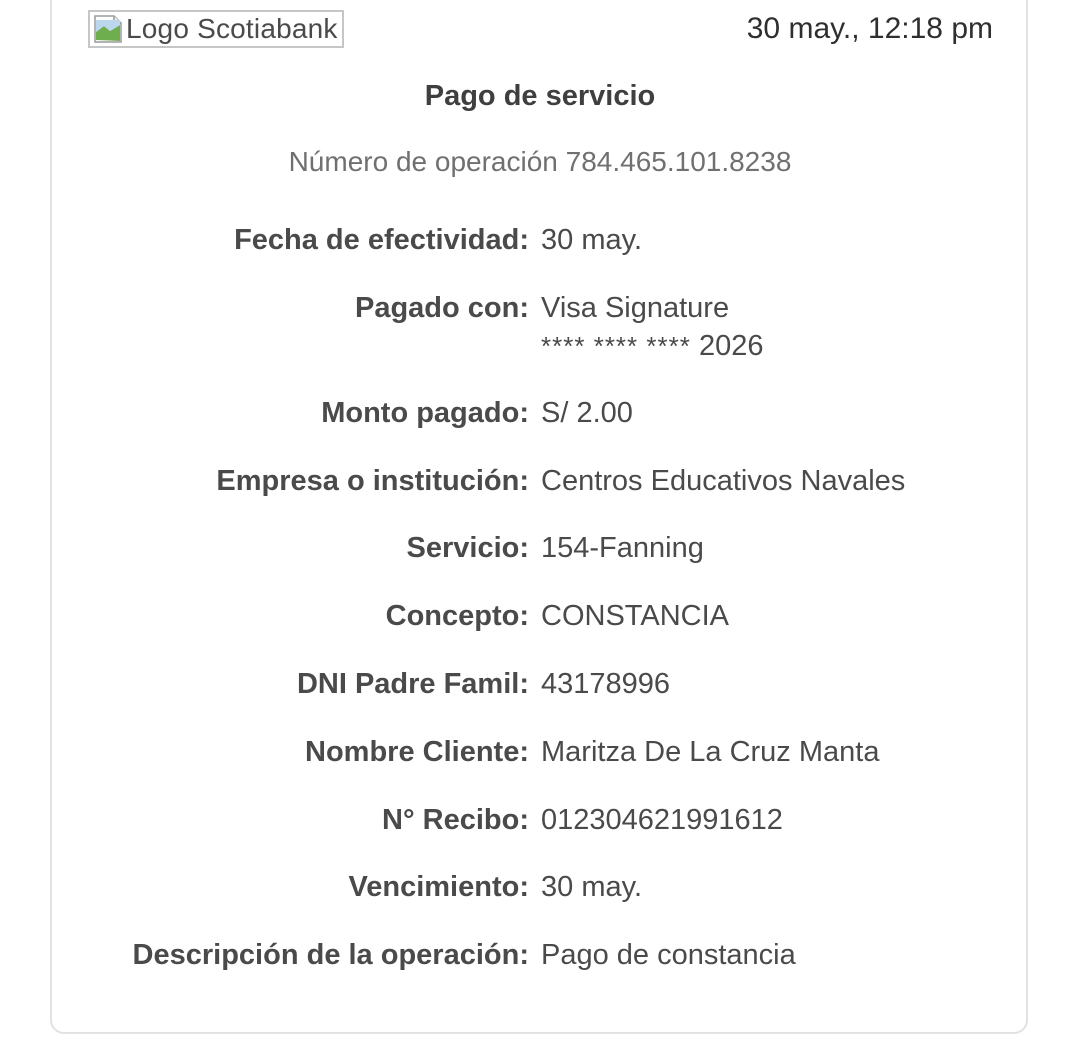  I want to click on card-mask-stars: **** **** ****, so click(616, 346).